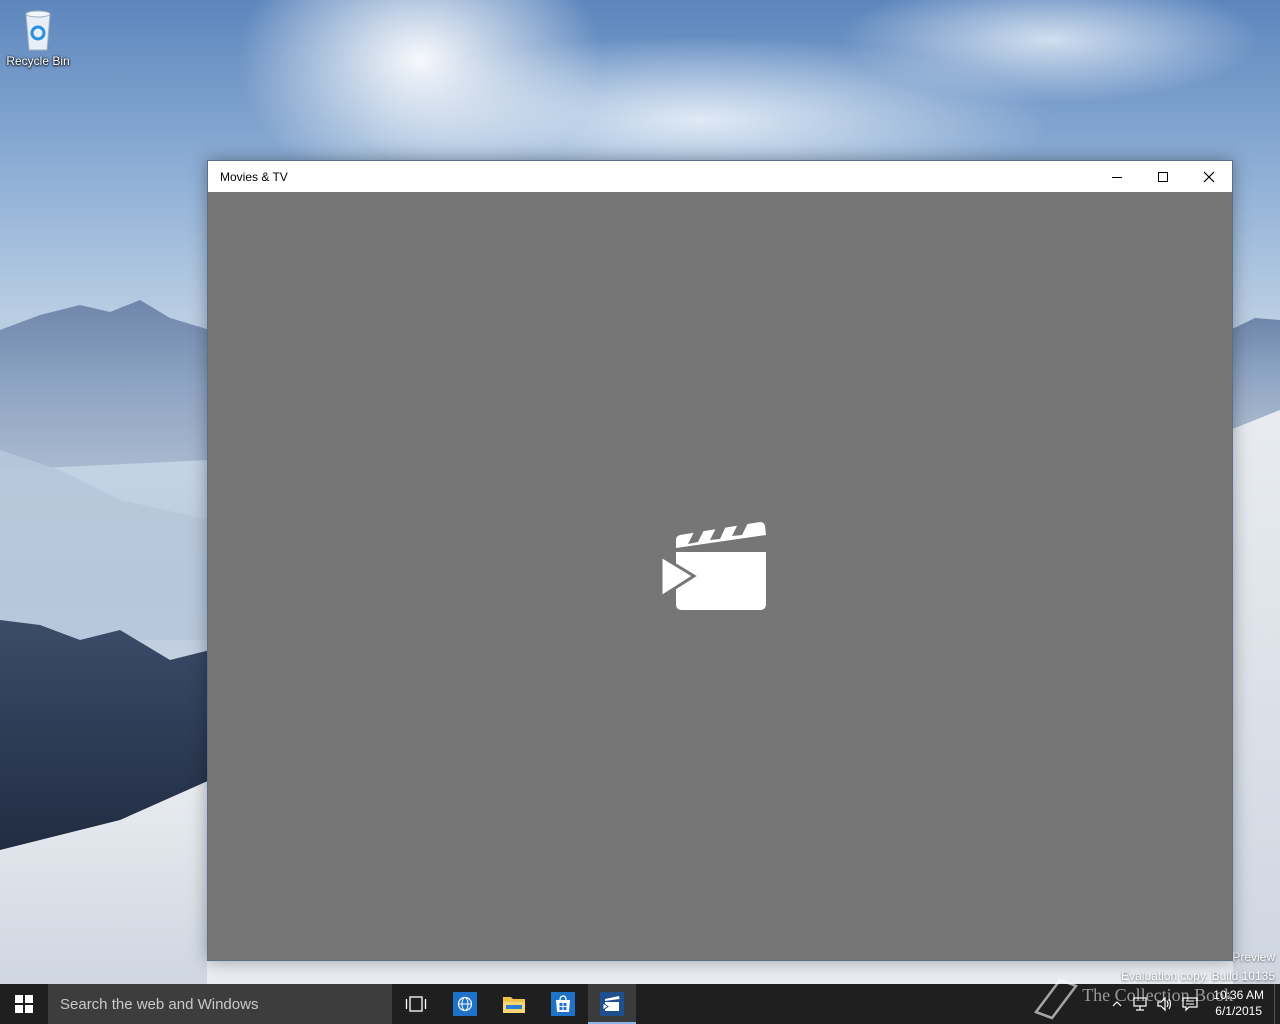 This screenshot has width=1280, height=1024. I want to click on store-icon, so click(563, 1004).